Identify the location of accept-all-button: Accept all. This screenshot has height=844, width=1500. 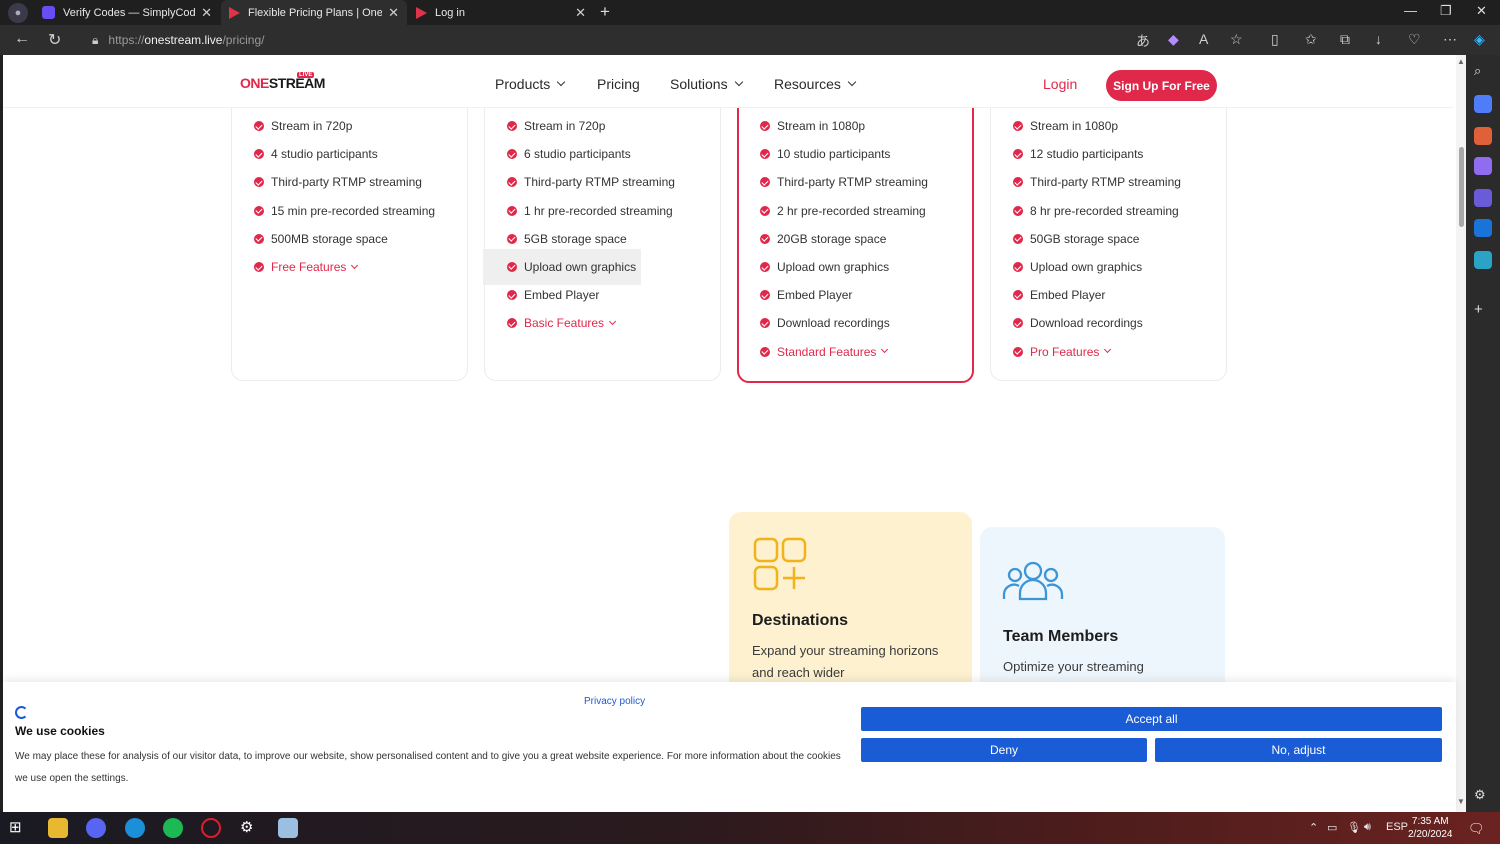
(1151, 719).